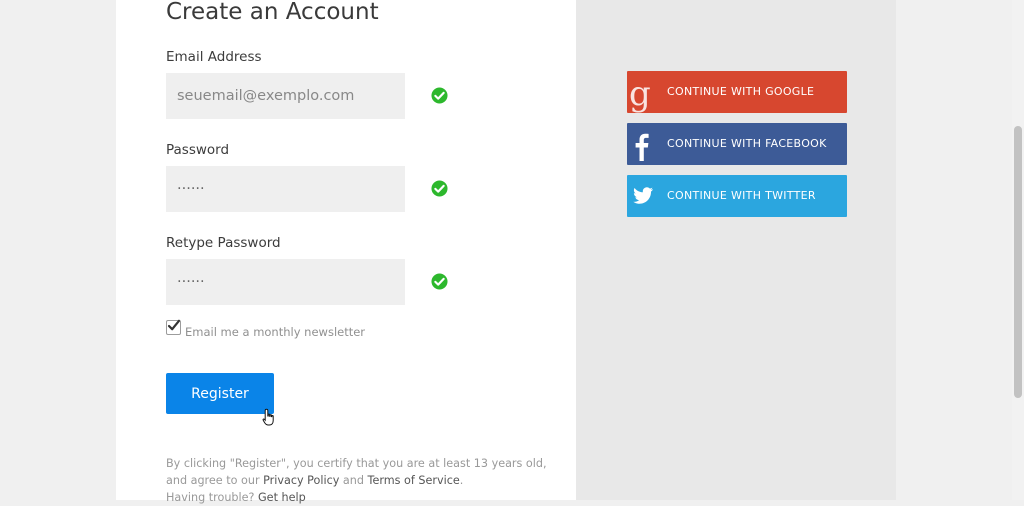 The height and width of the screenshot is (506, 1024). I want to click on password-valid-check-icon, so click(439, 188).